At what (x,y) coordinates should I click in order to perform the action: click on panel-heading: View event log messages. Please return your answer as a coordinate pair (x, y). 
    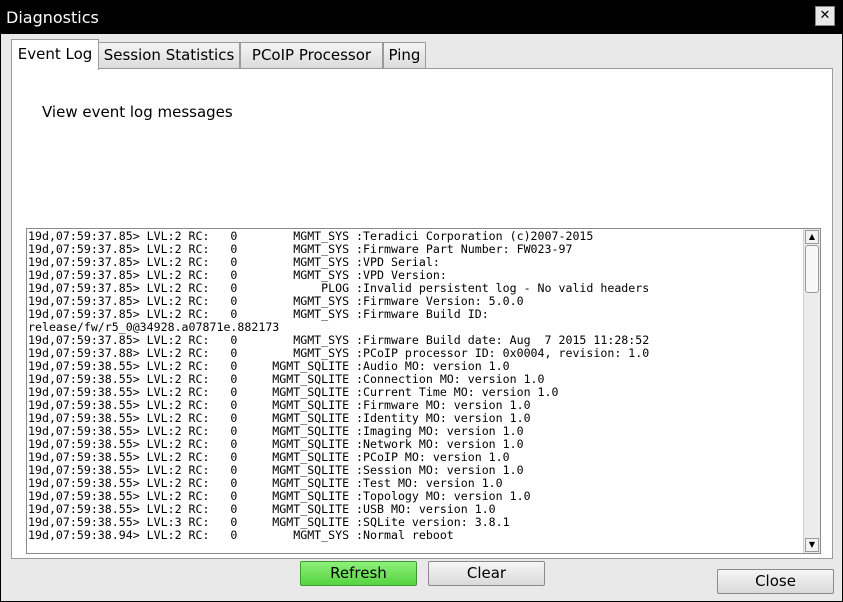
    Looking at the image, I should click on (137, 112).